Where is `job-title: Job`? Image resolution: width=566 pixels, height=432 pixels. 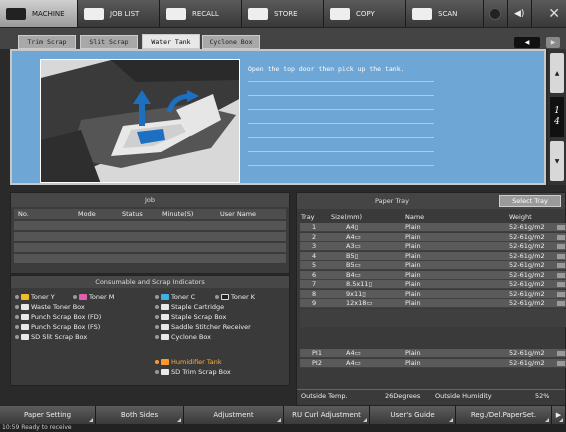 job-title: Job is located at coordinates (150, 200).